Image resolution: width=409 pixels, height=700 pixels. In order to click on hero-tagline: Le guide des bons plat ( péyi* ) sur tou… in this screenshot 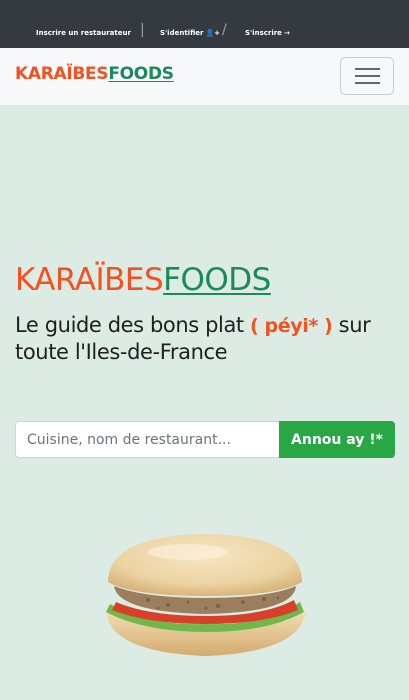, I will do `click(205, 338)`.